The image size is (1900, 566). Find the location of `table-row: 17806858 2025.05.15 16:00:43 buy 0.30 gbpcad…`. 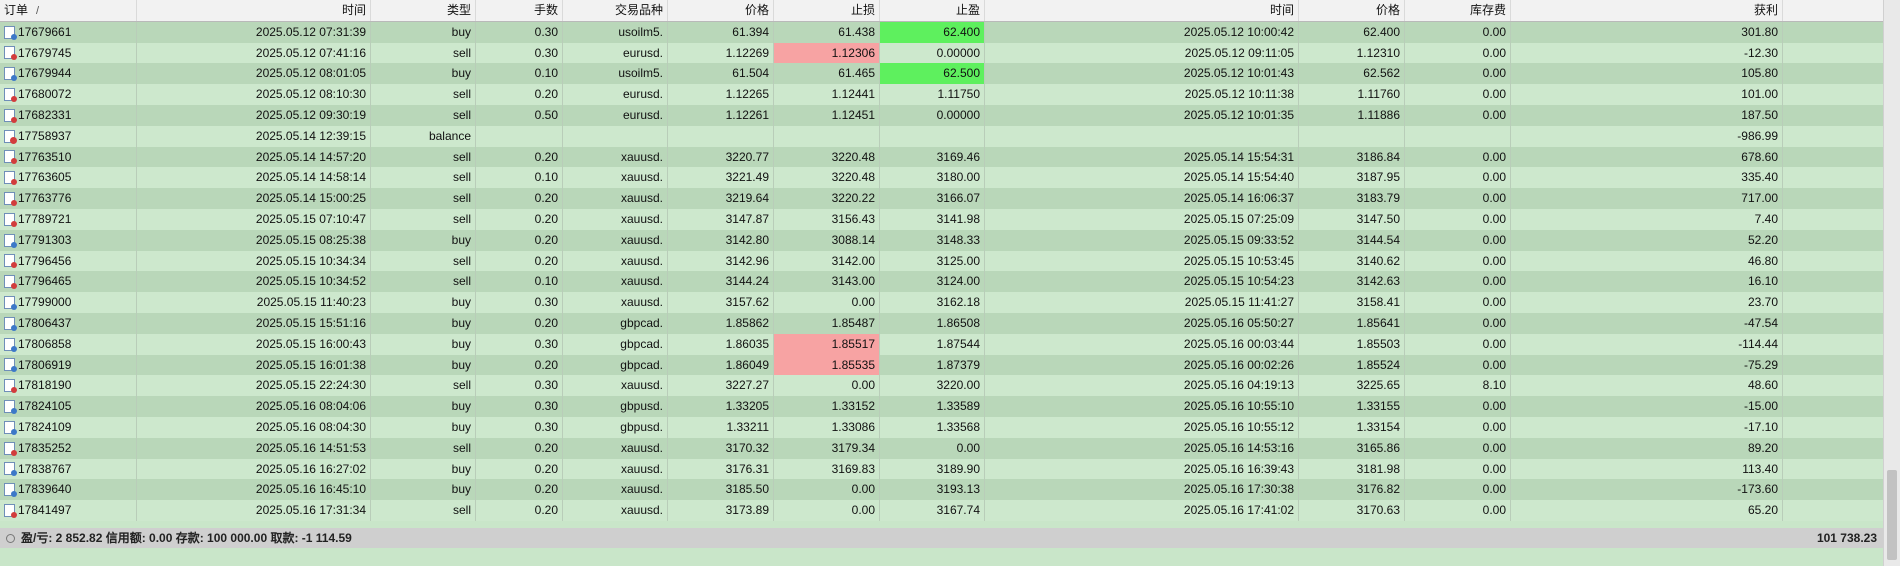

table-row: 17806858 2025.05.15 16:00:43 buy 0.30 gbpcad… is located at coordinates (941, 344).